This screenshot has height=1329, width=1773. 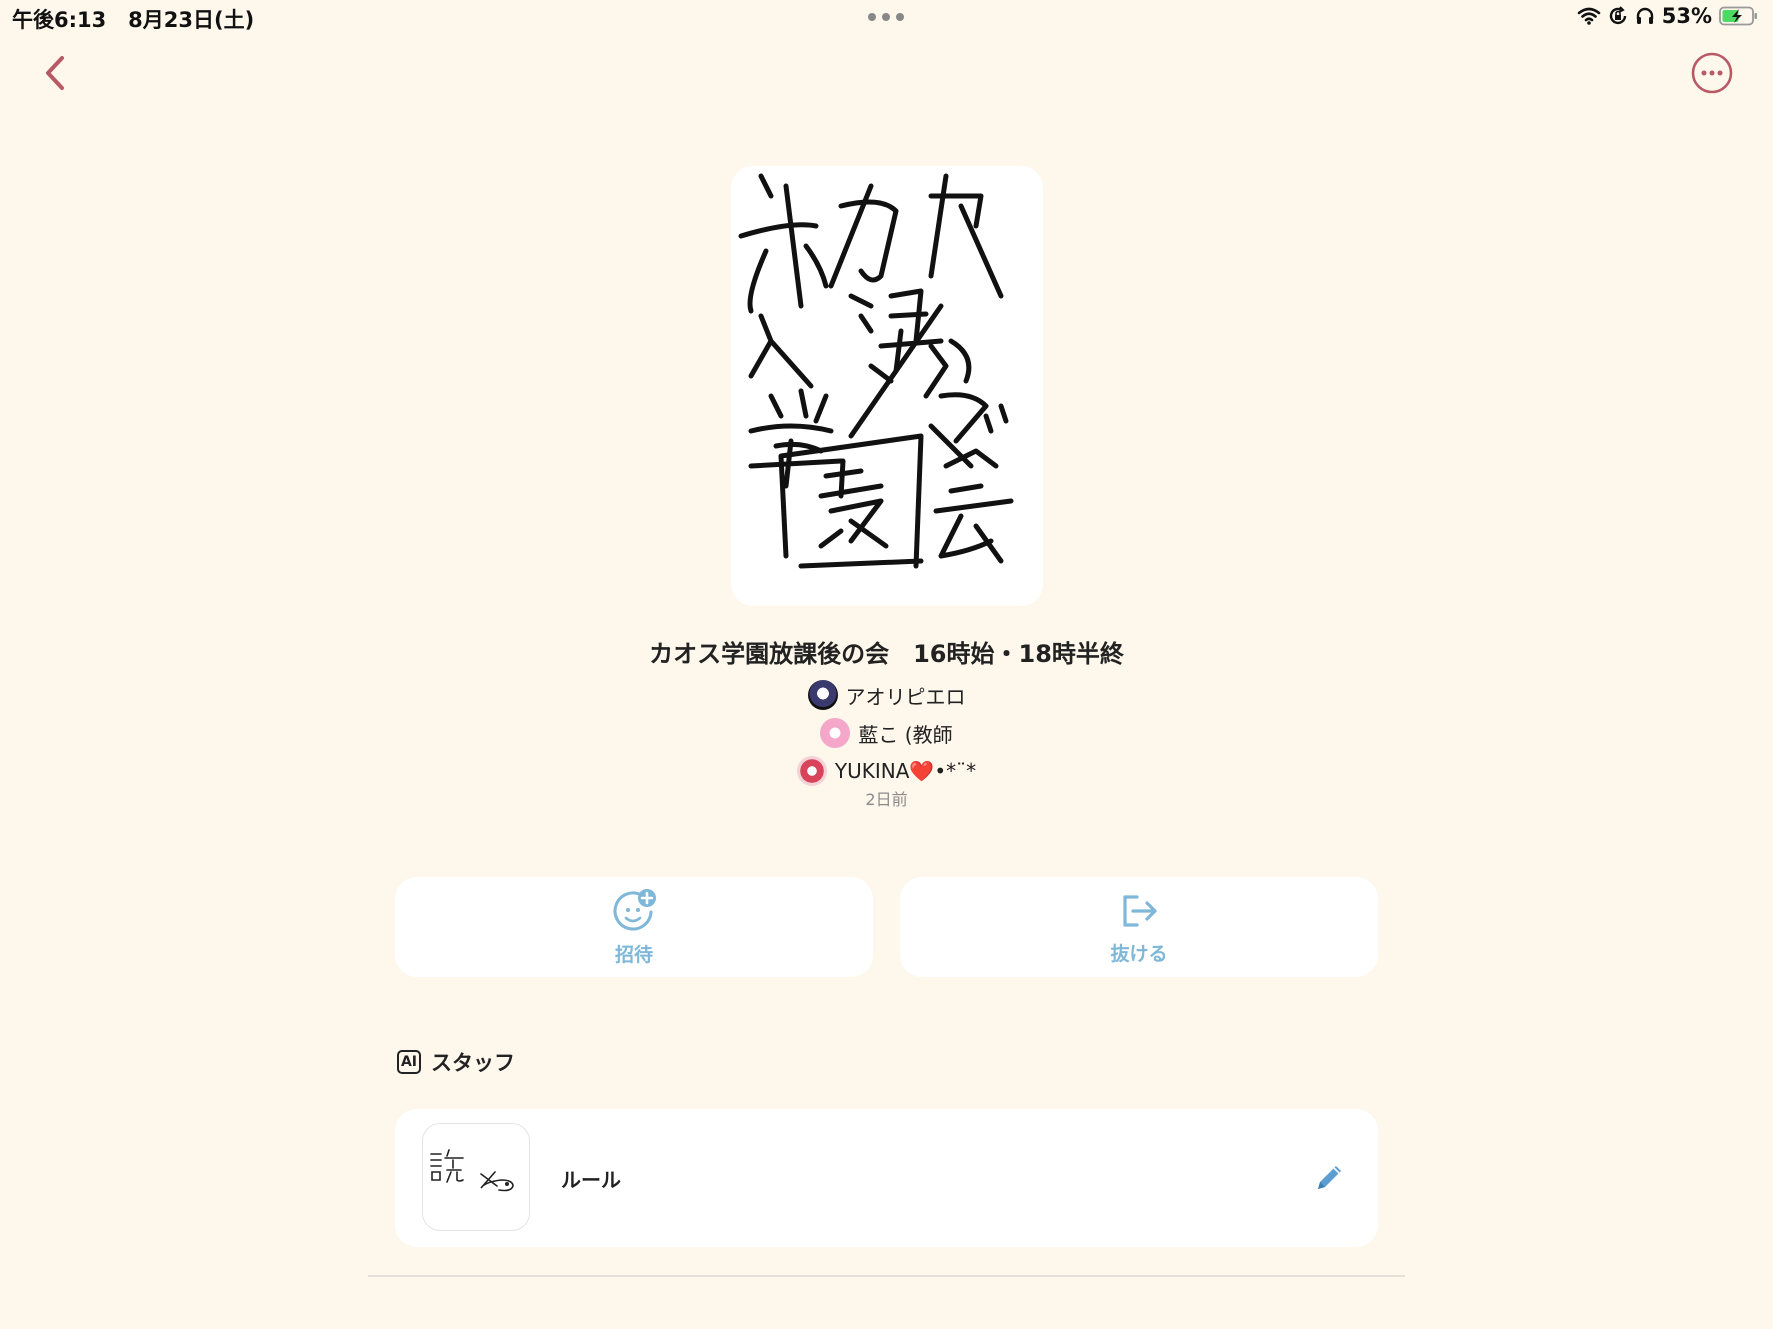 I want to click on status-time: 午後6:13 8月23日(土), so click(x=133, y=19).